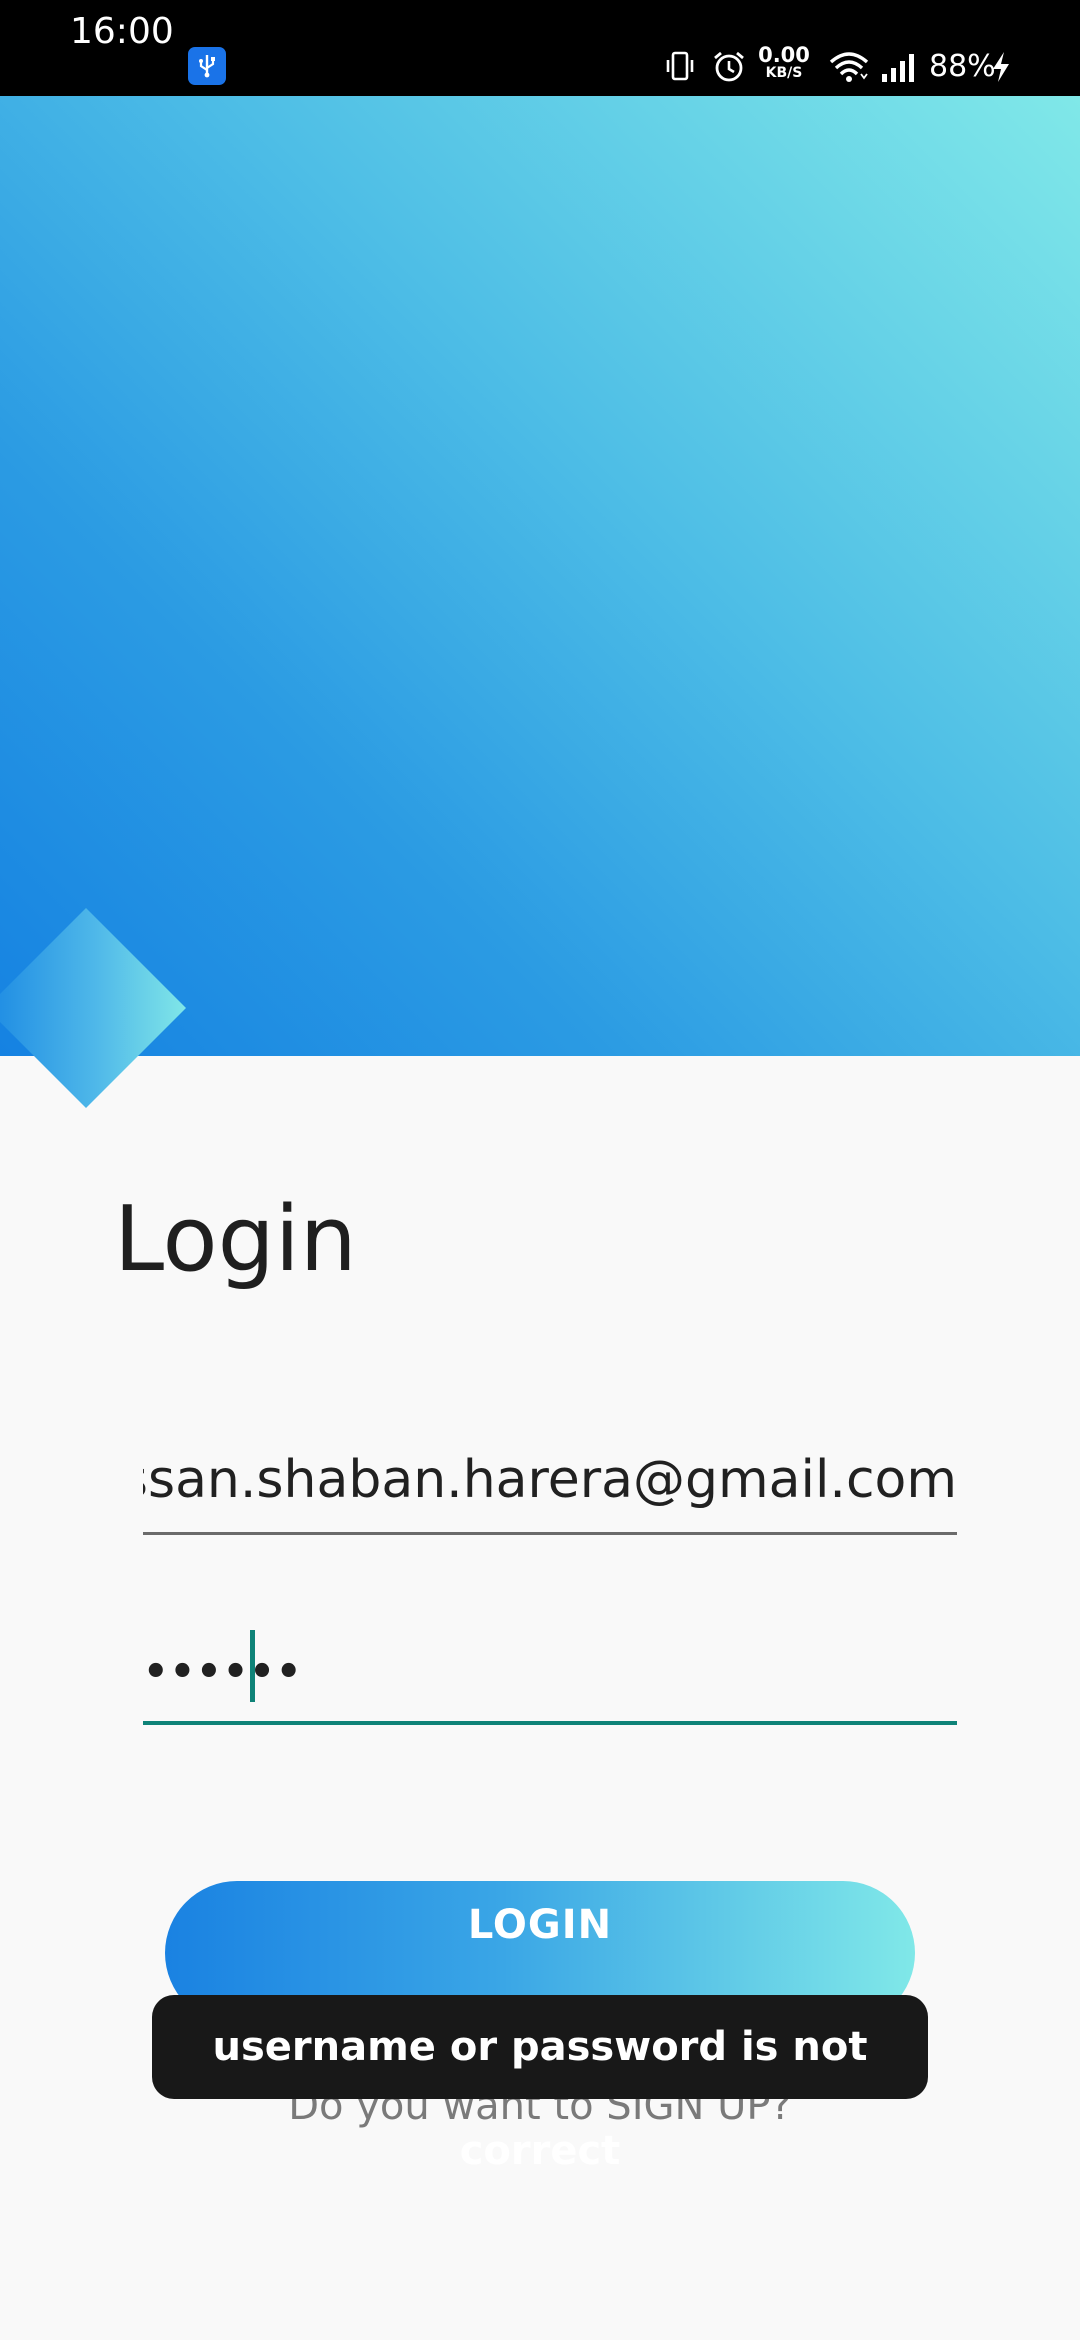 This screenshot has width=1080, height=2340. Describe the element at coordinates (93, 1008) in the screenshot. I see `decorative-diamond` at that location.